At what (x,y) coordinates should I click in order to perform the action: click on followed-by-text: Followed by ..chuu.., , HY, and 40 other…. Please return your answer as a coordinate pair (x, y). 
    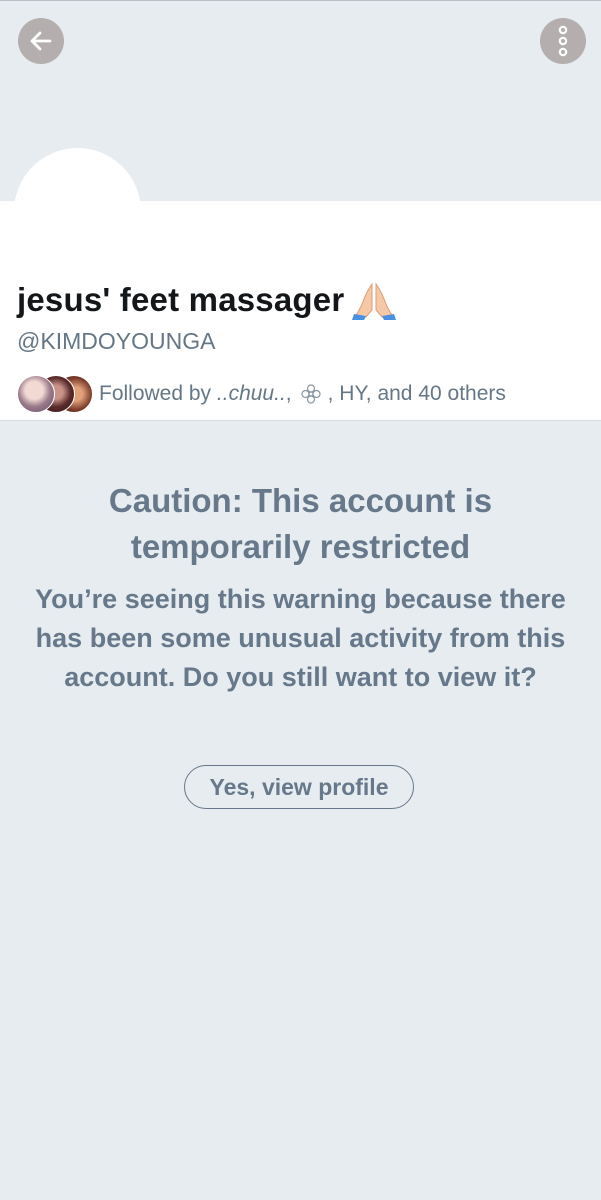
    Looking at the image, I should click on (302, 394).